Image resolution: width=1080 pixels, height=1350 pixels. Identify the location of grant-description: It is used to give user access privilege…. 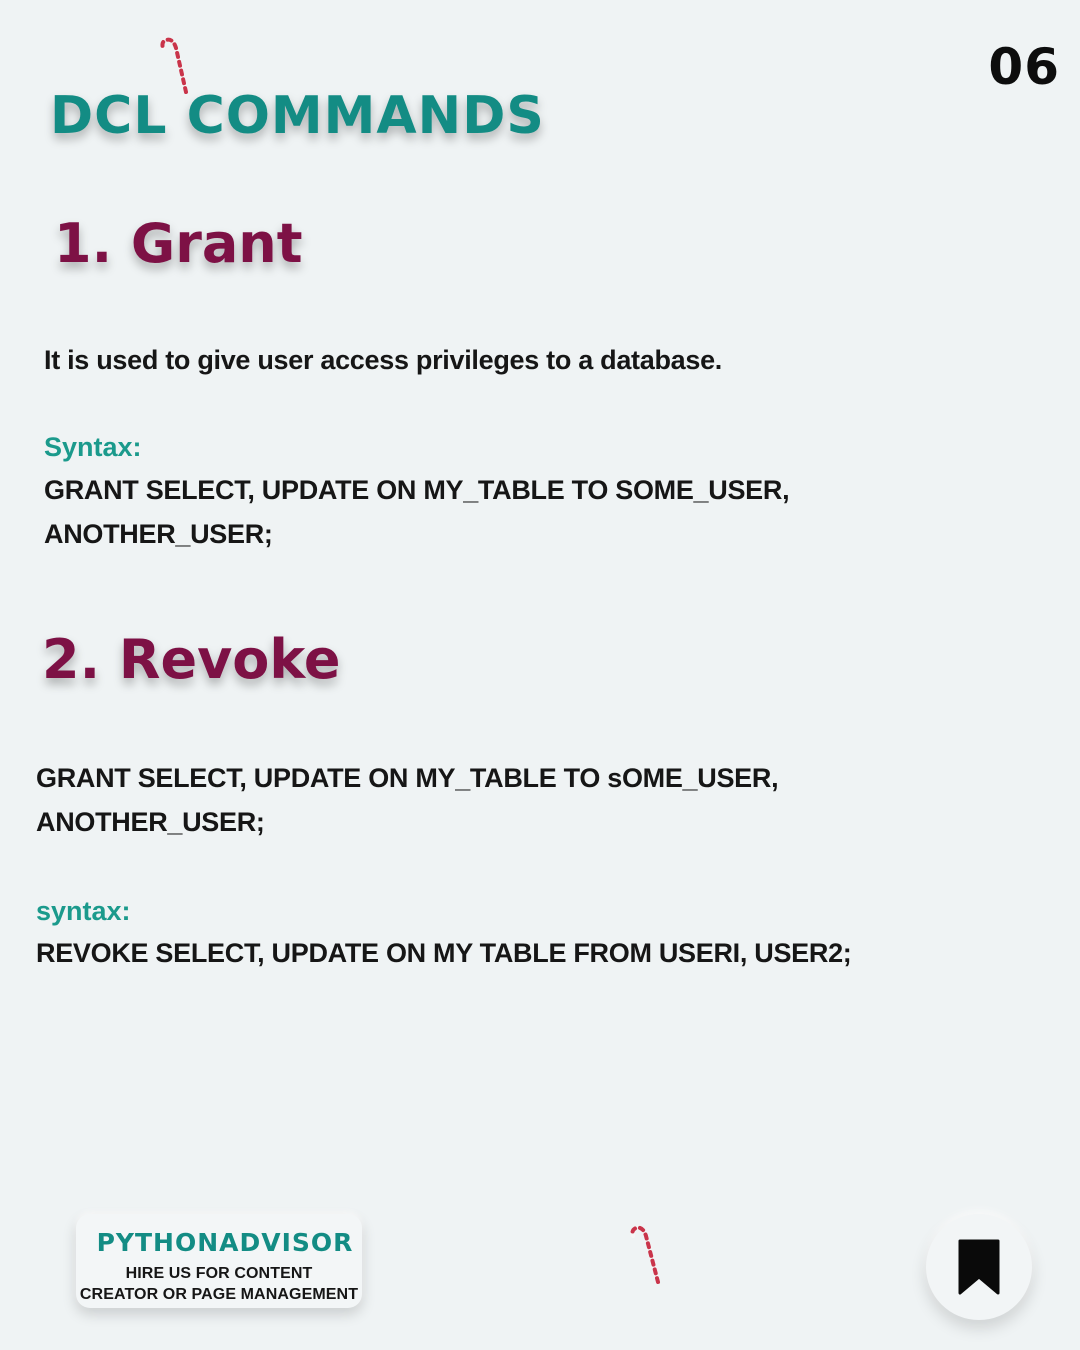
(383, 360).